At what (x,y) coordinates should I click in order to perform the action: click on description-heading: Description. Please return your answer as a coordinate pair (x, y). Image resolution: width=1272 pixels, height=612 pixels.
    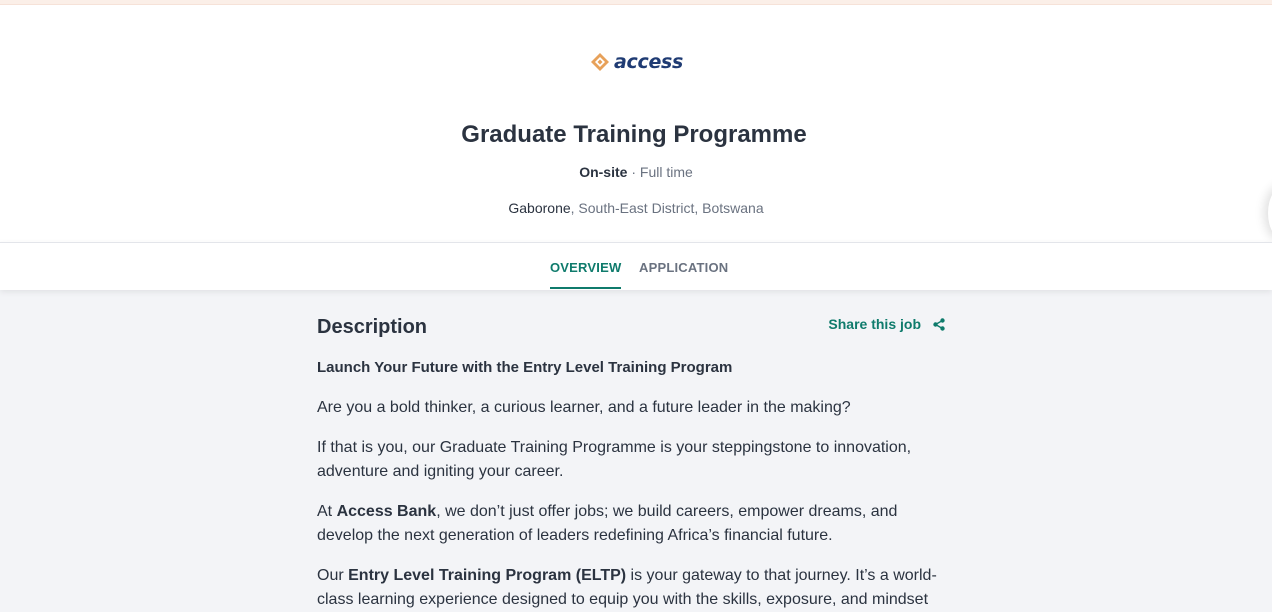
    Looking at the image, I should click on (372, 327).